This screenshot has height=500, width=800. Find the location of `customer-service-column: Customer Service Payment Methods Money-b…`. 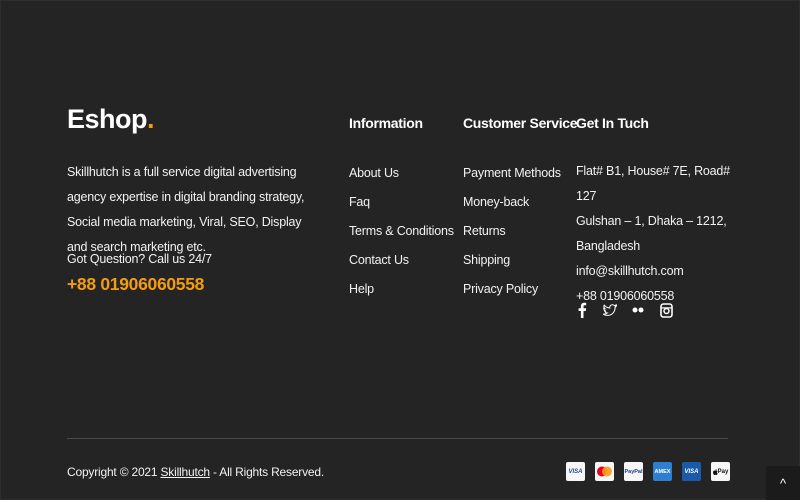

customer-service-column: Customer Service Payment Methods Money-b… is located at coordinates (520, 208).